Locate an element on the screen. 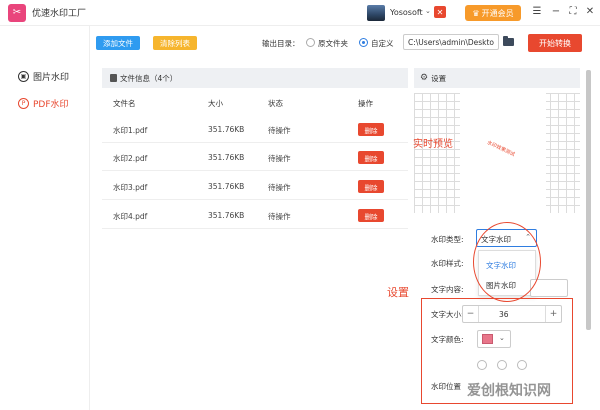  annotation-ellipse is located at coordinates (507, 262).